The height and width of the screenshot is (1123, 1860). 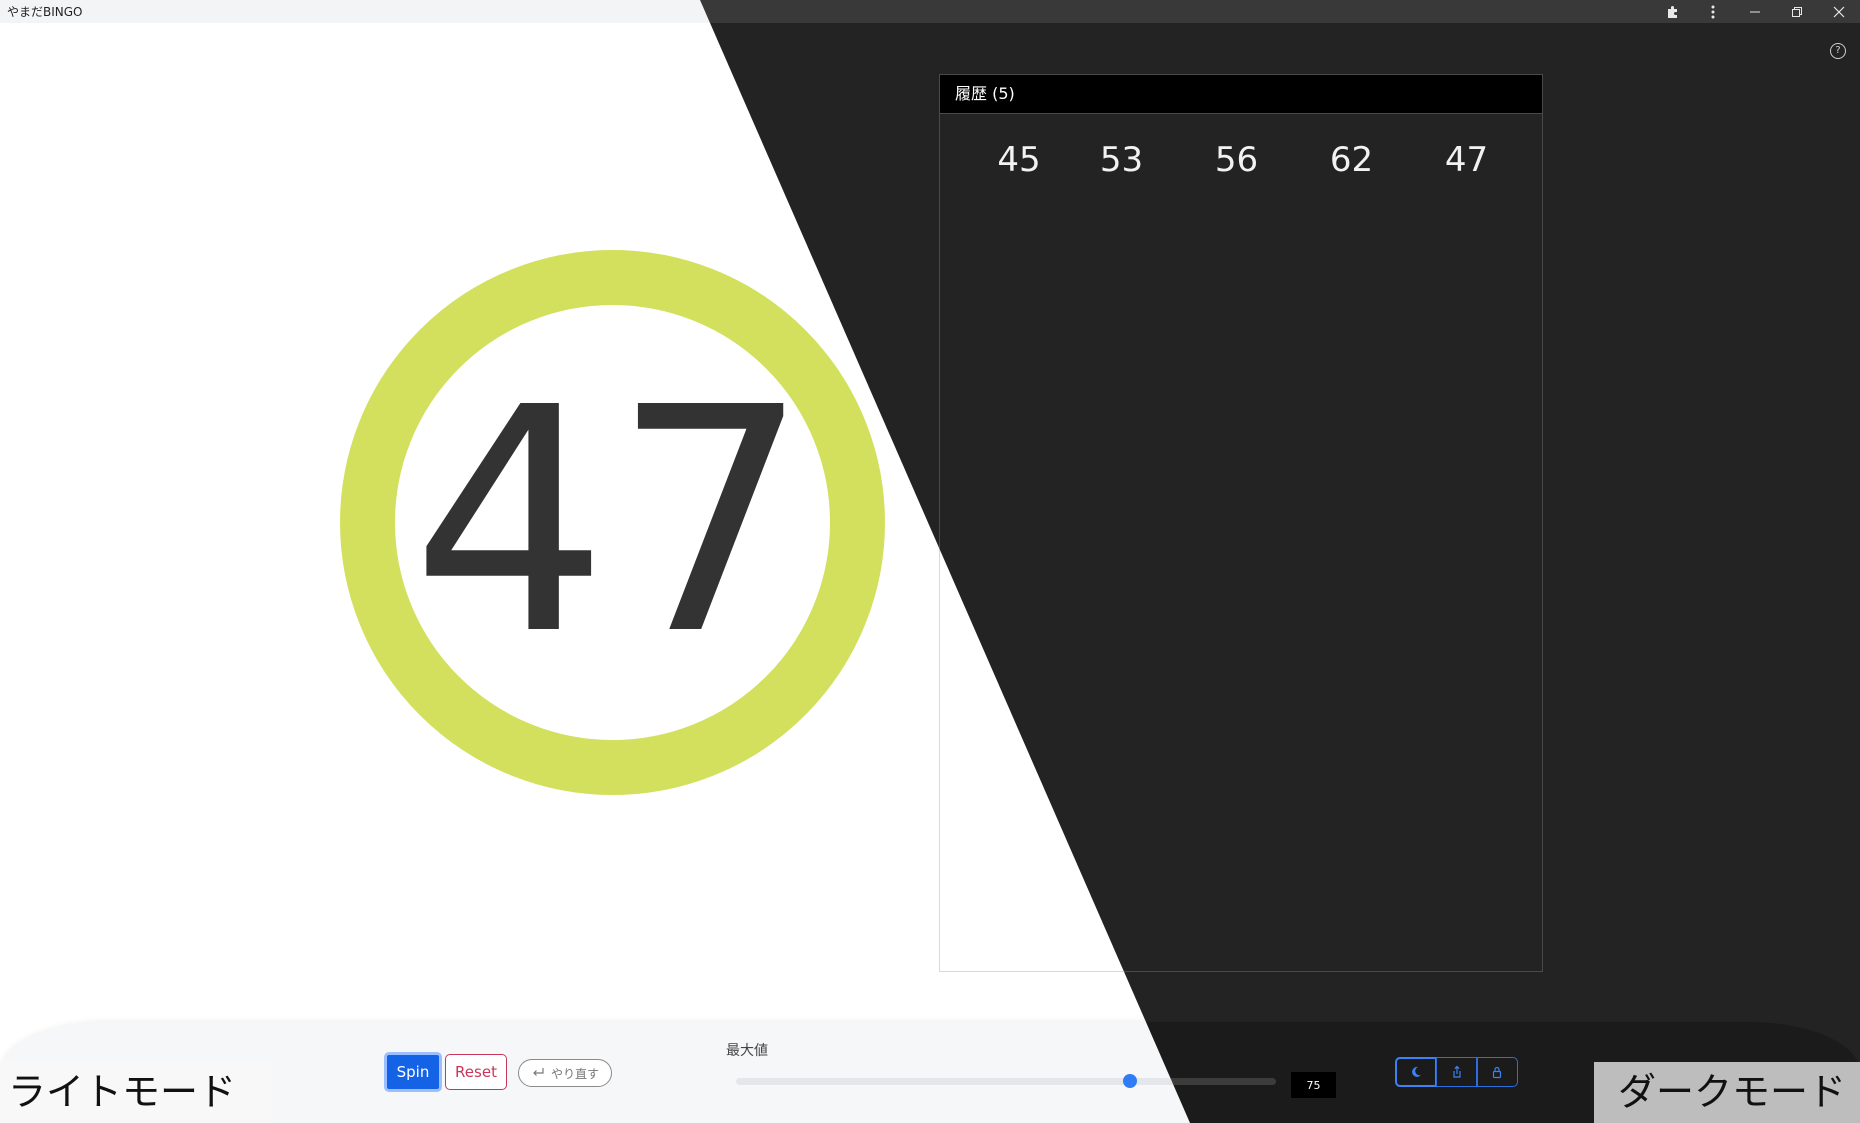 I want to click on more-vert-icon, so click(x=1713, y=11).